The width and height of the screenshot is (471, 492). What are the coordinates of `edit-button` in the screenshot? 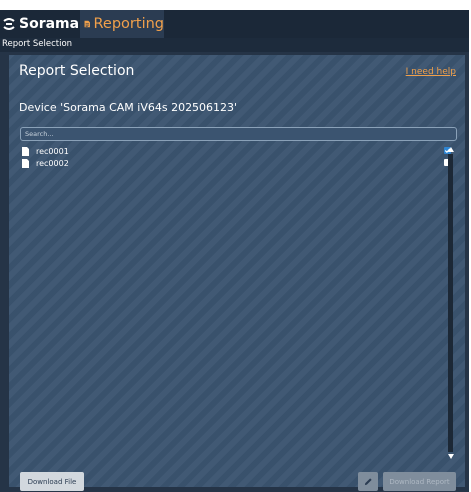 It's located at (368, 481).